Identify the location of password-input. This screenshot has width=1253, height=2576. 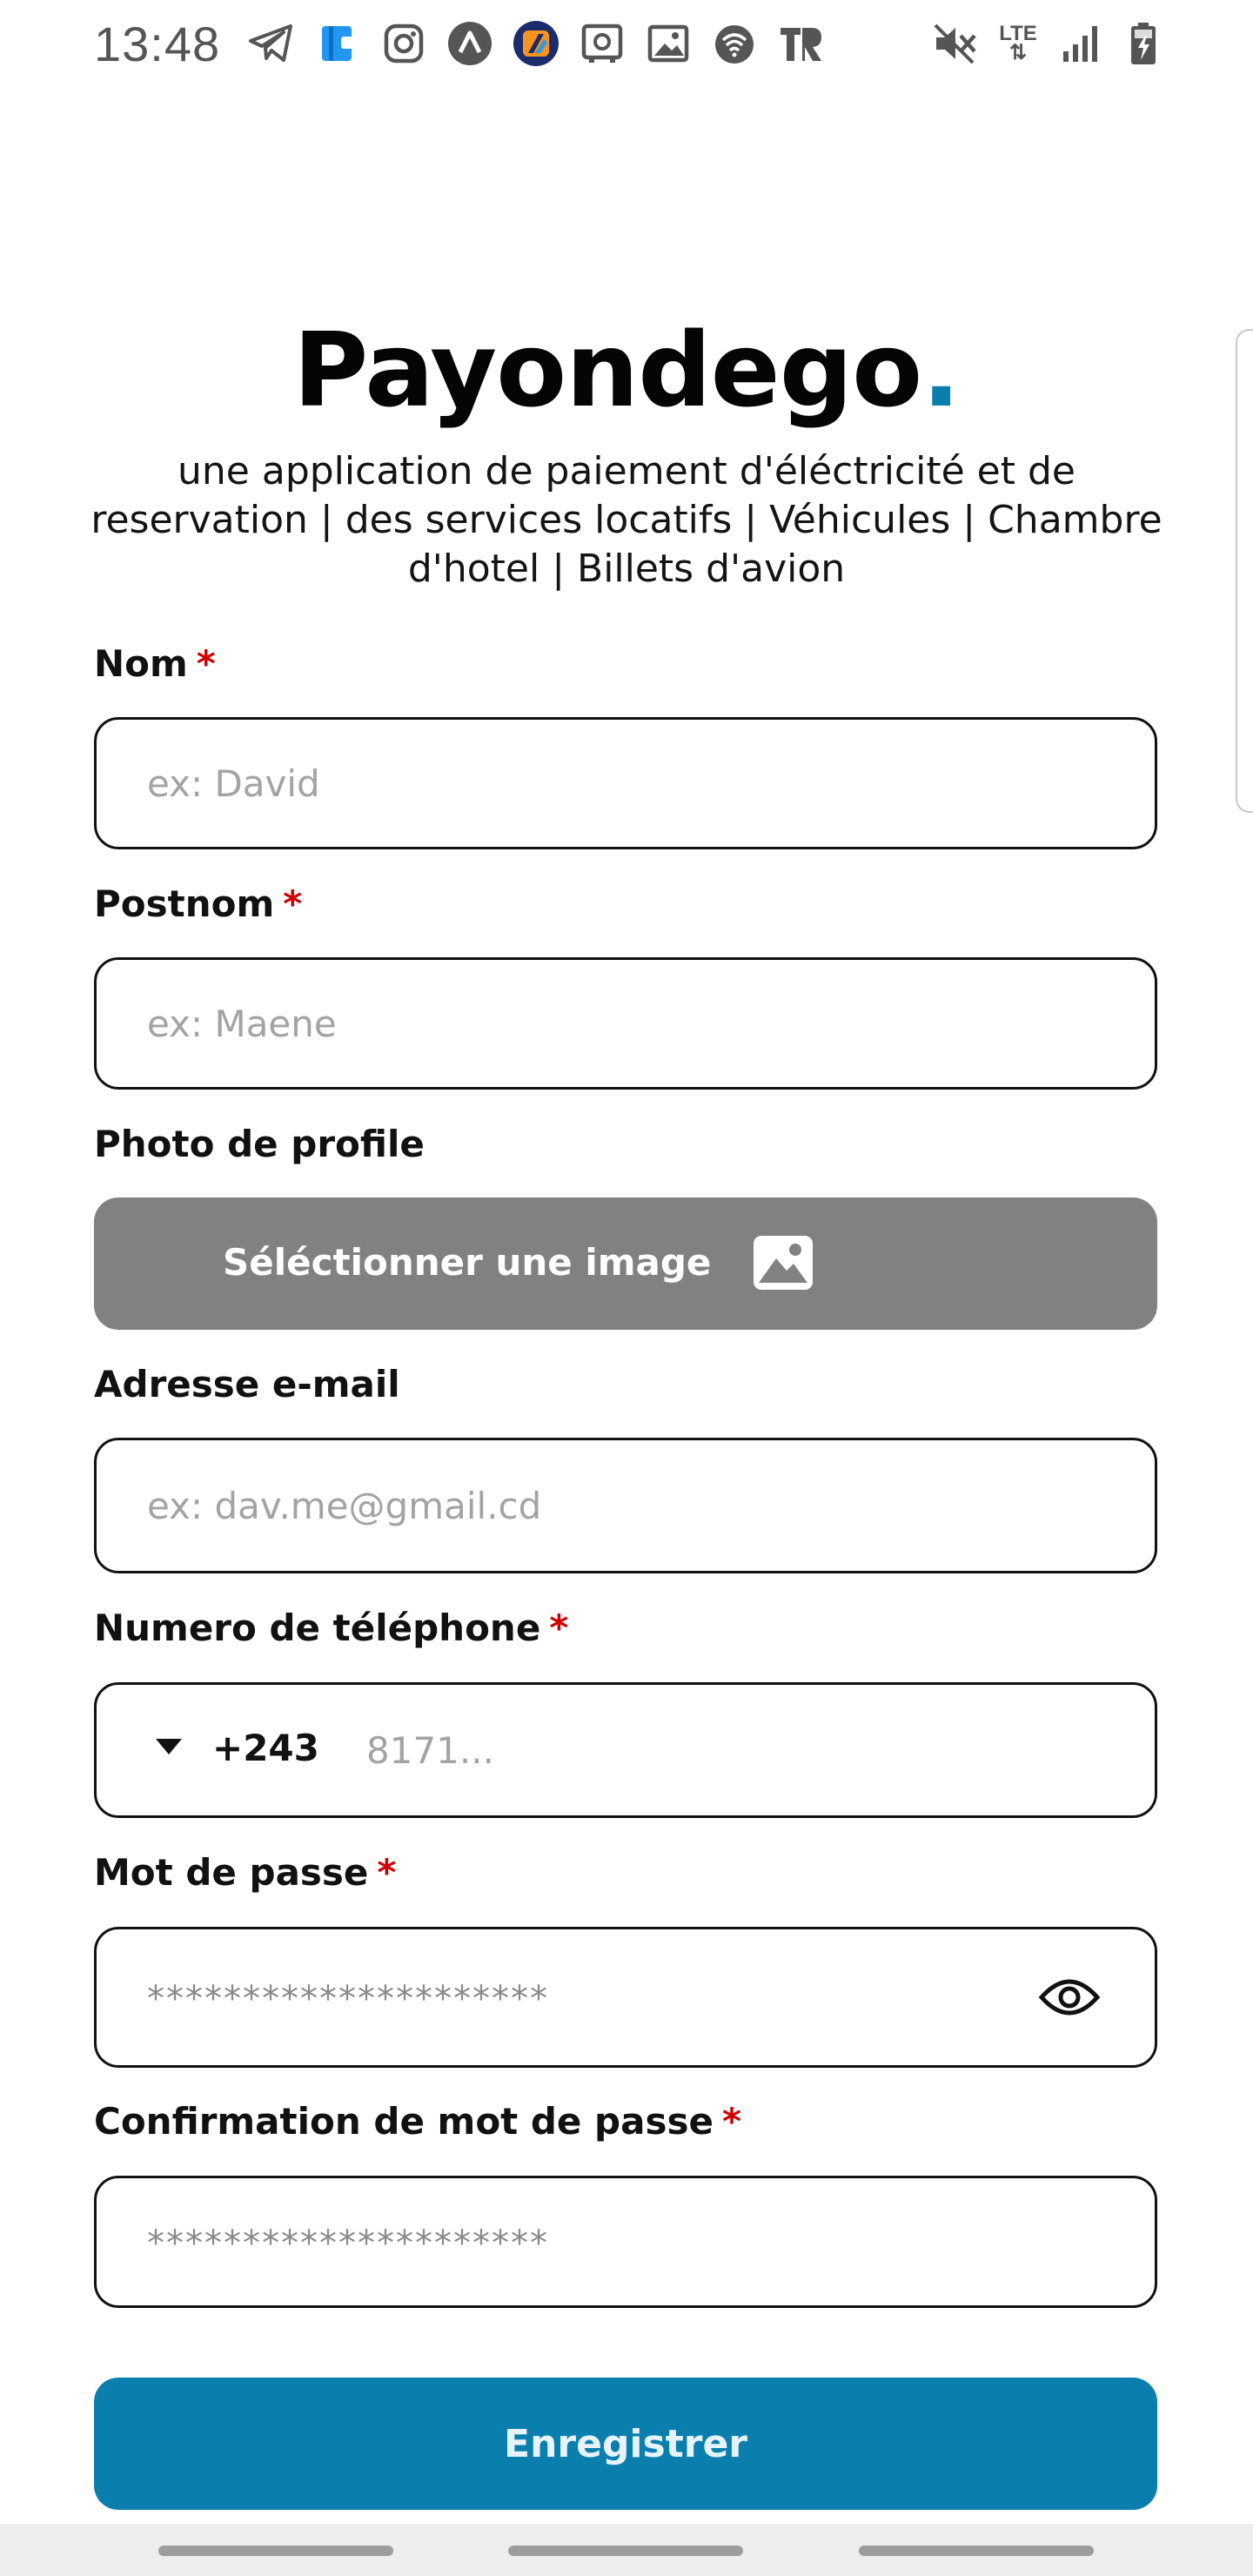
(582, 1997).